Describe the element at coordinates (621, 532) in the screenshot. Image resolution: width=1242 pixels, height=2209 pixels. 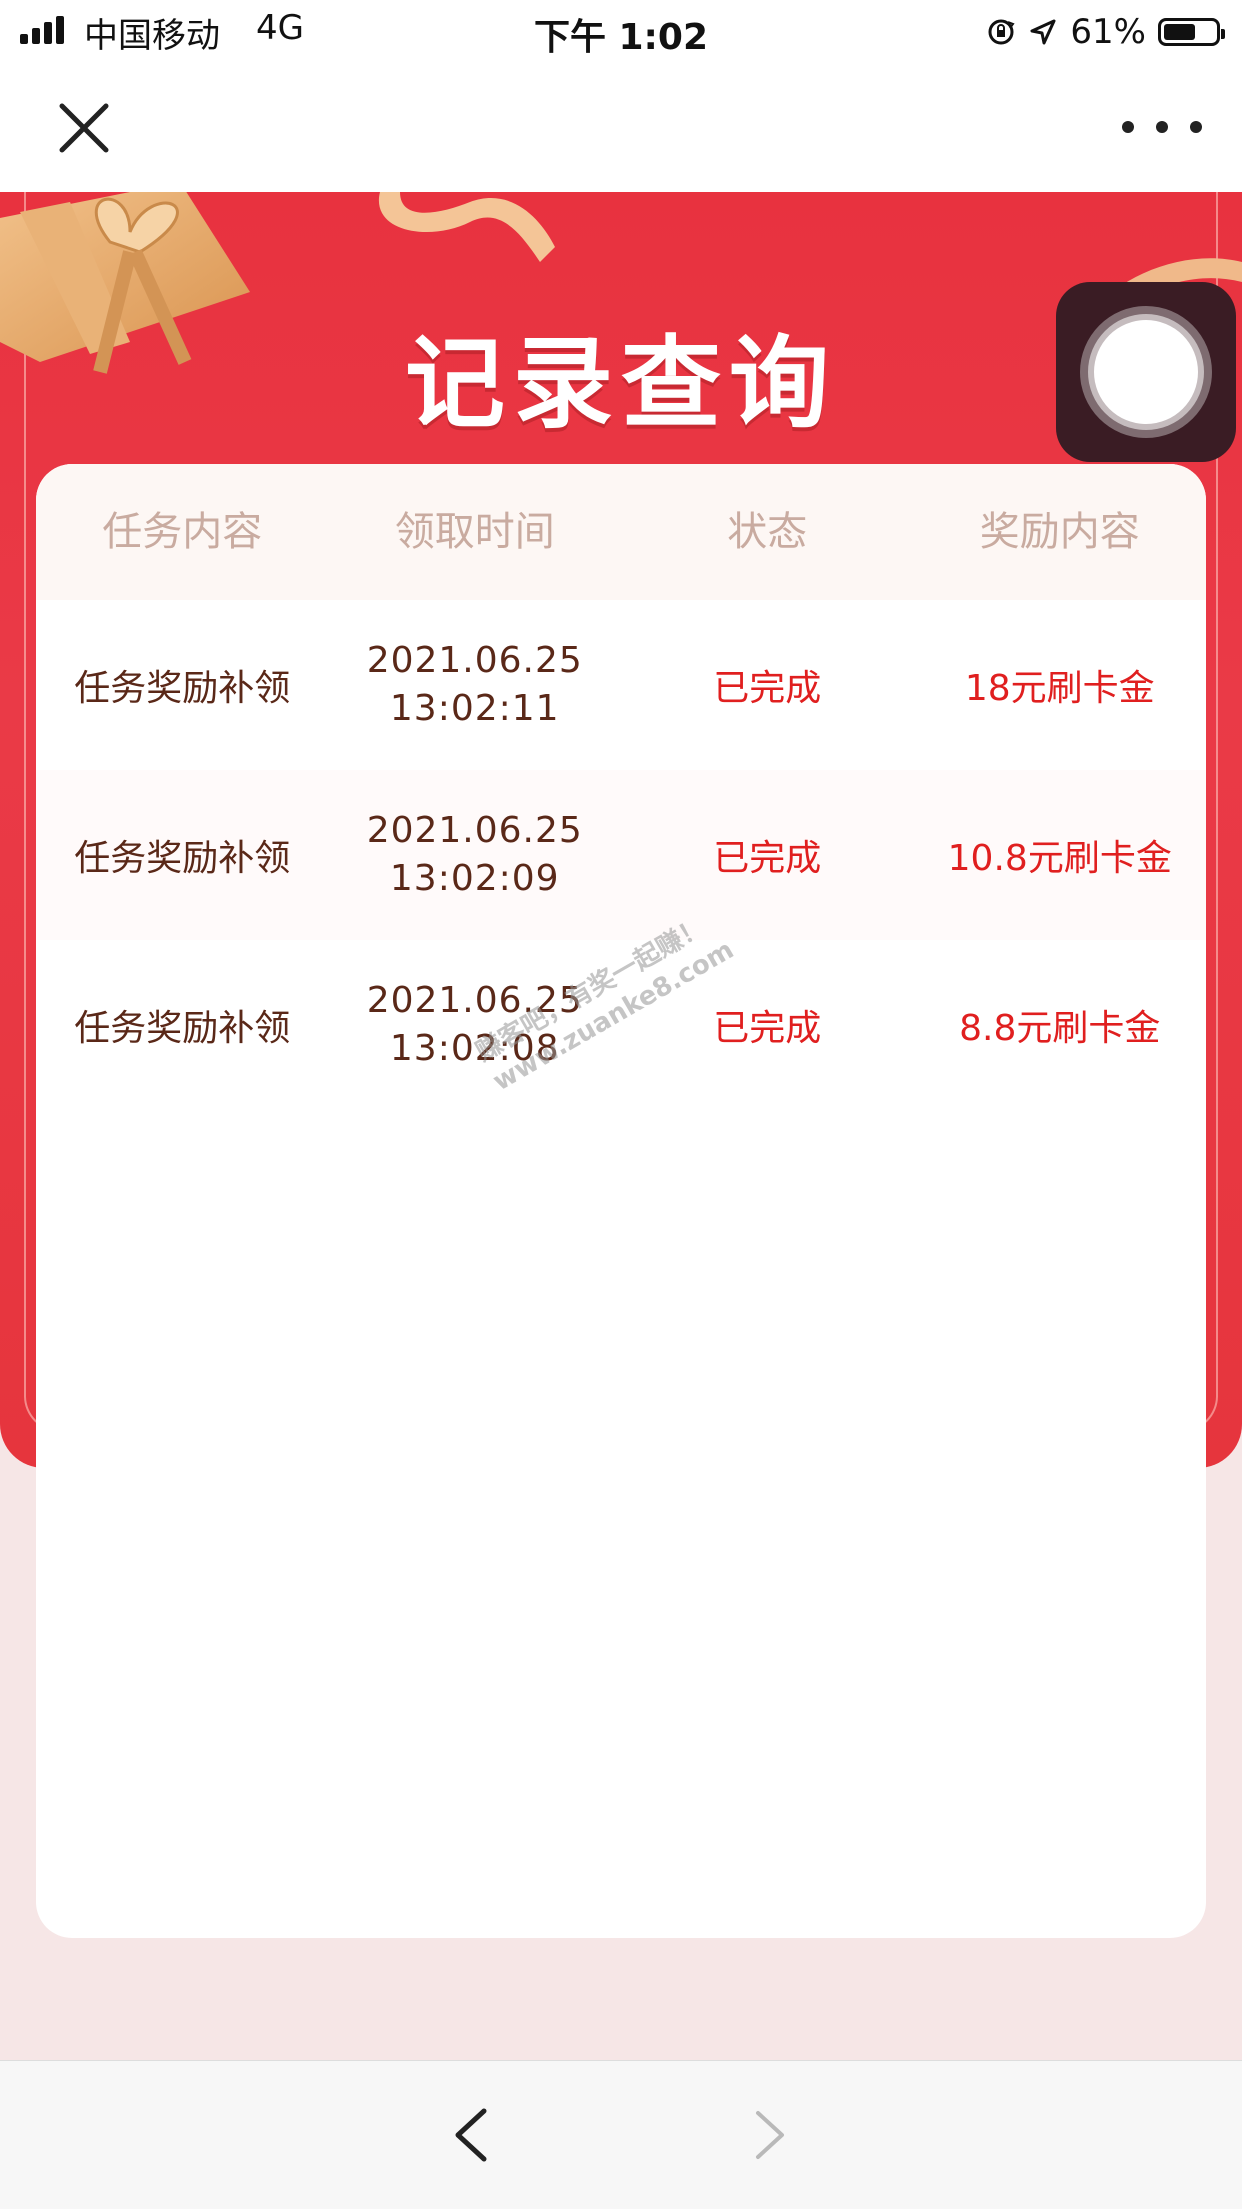
I see `table-header: 任务内容 领取时间 状态 奖励内容` at that location.